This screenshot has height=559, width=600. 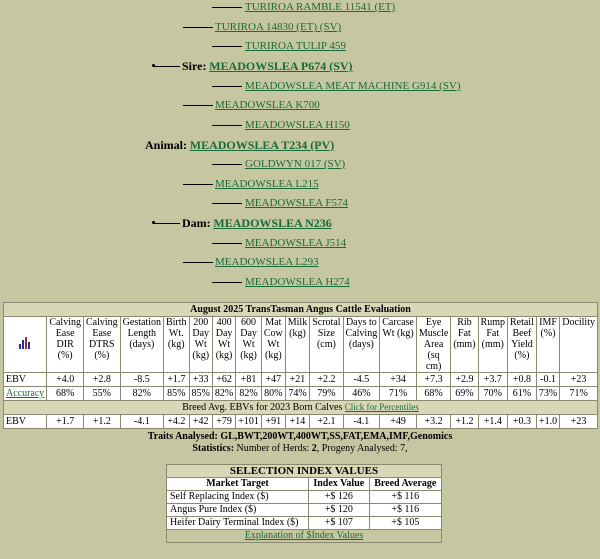 I want to click on ebv-column-header: Mat Cow Wt (kg), so click(x=273, y=344).